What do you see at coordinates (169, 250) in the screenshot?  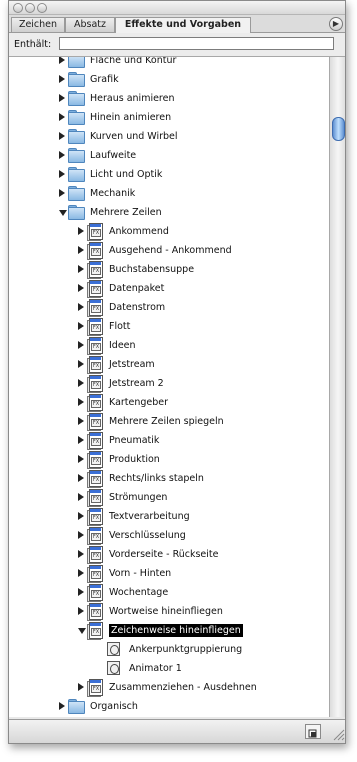 I see `preset-row: FX Ausgehend - Ankommend` at bounding box center [169, 250].